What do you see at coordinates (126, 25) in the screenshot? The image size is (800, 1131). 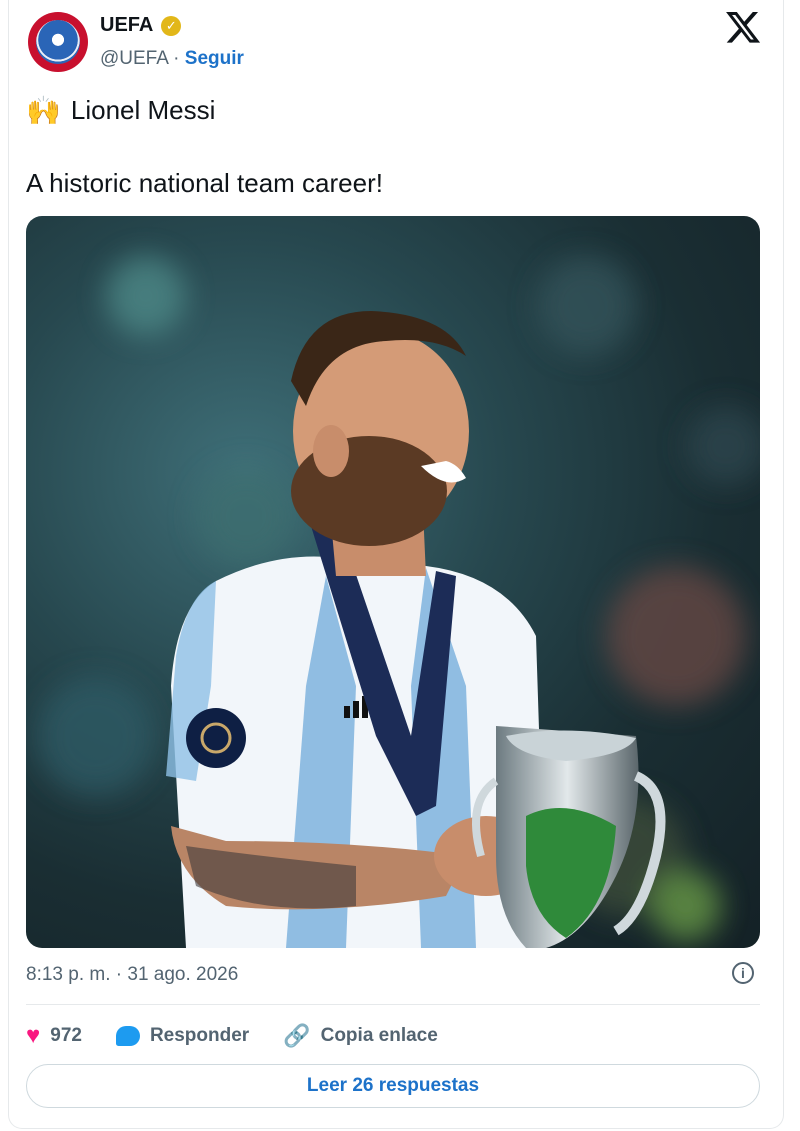 I see `account-name: UEFA` at bounding box center [126, 25].